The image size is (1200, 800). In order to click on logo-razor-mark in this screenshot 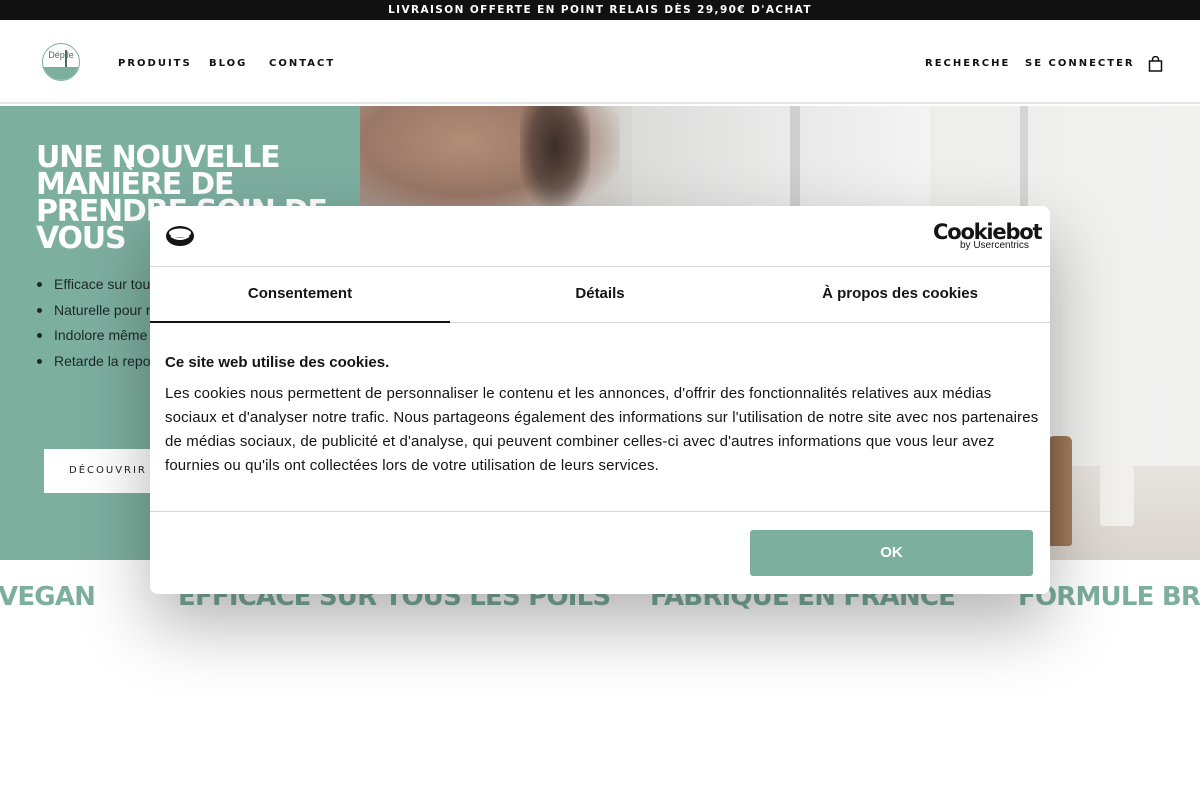, I will do `click(66, 59)`.